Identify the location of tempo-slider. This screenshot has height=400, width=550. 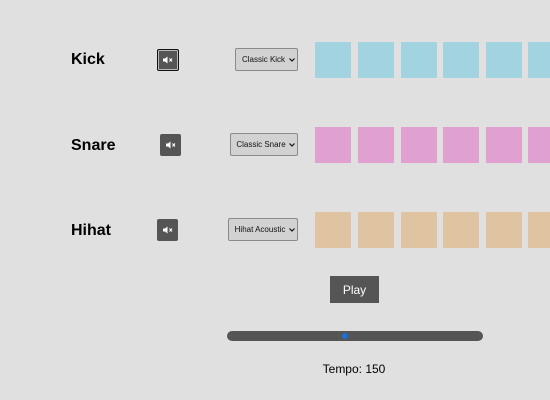
(355, 336).